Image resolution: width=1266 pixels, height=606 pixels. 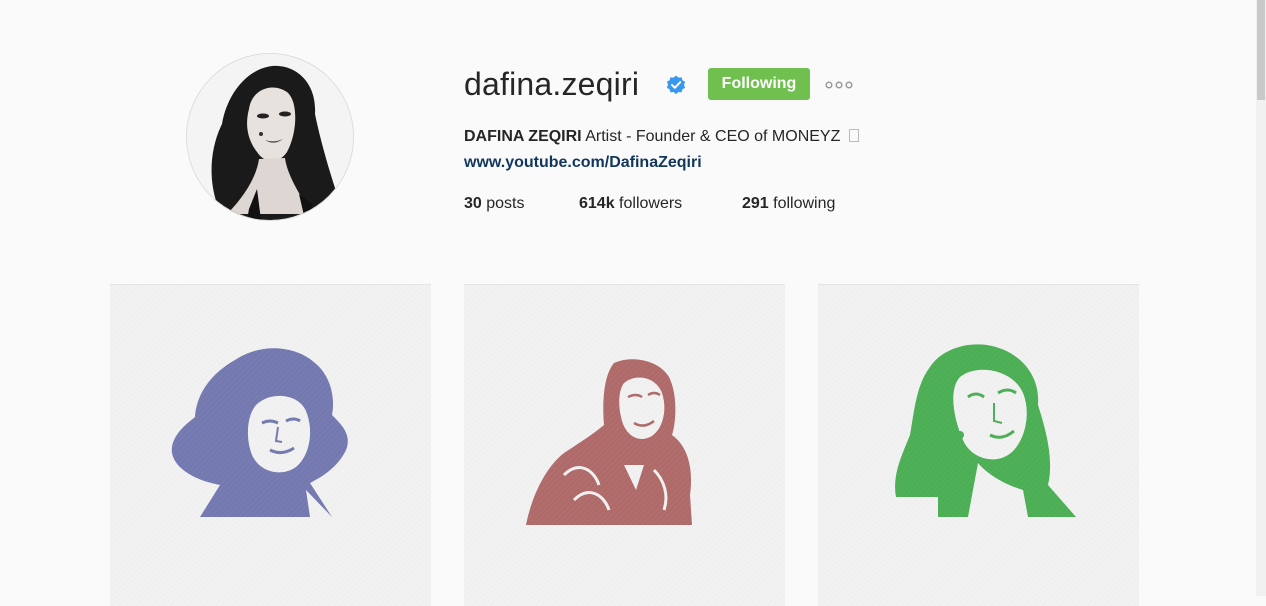 I want to click on profile-website-link: www.youtube.com/DafinaZeqiri, so click(x=583, y=163).